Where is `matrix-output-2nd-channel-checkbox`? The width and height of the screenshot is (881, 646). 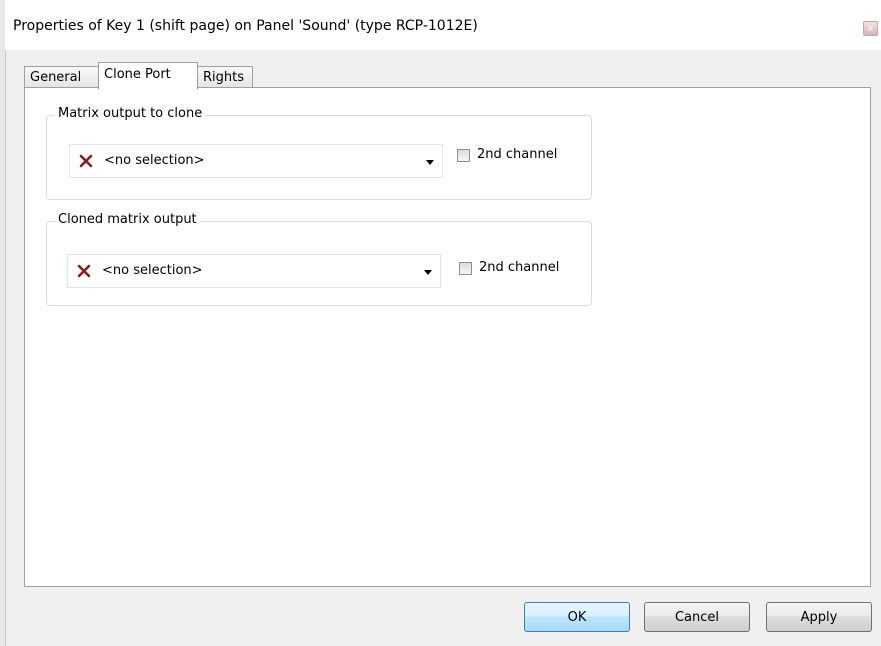 matrix-output-2nd-channel-checkbox is located at coordinates (463, 155).